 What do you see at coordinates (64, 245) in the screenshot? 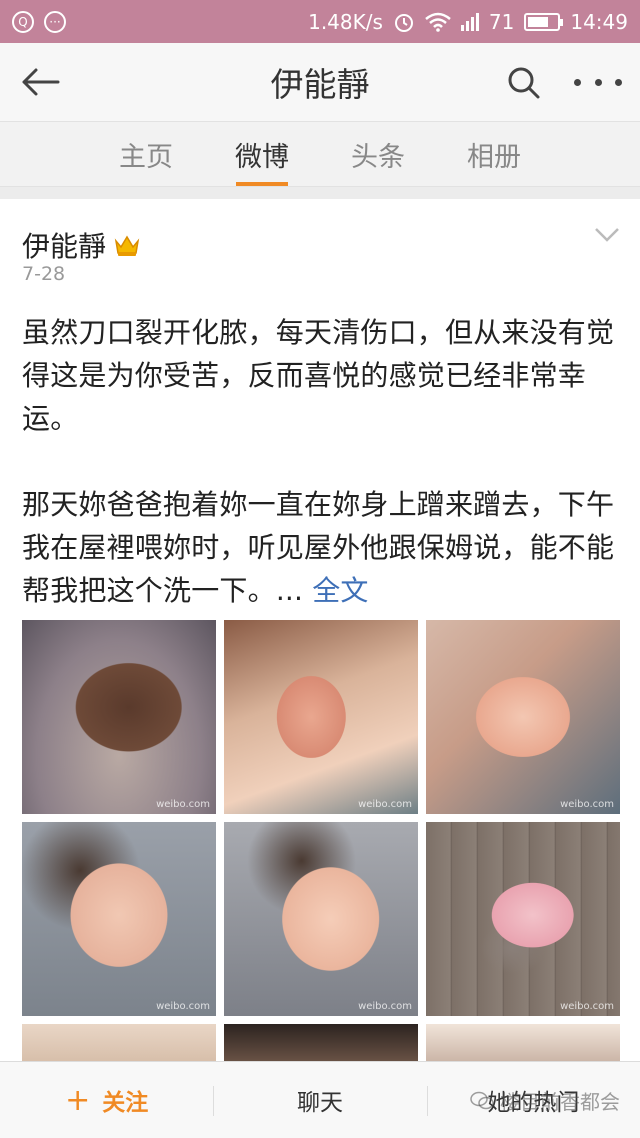
I see `post-author: 伊能靜` at bounding box center [64, 245].